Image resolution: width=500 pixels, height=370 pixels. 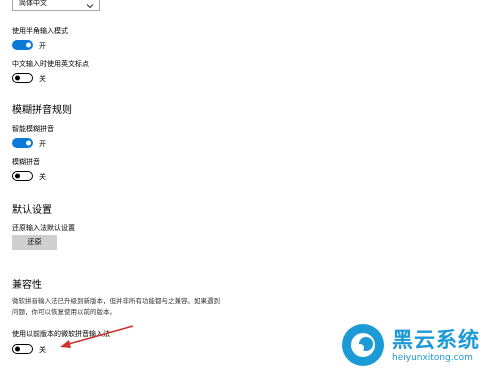 What do you see at coordinates (363, 345) in the screenshot?
I see `cloud-logo-icon` at bounding box center [363, 345].